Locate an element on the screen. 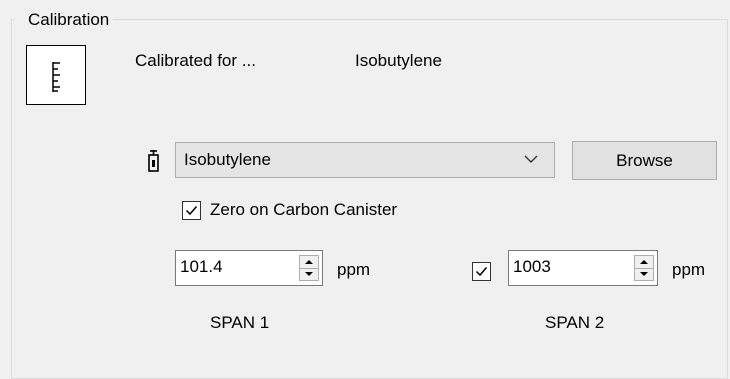  span2-unit: ppm is located at coordinates (689, 269).